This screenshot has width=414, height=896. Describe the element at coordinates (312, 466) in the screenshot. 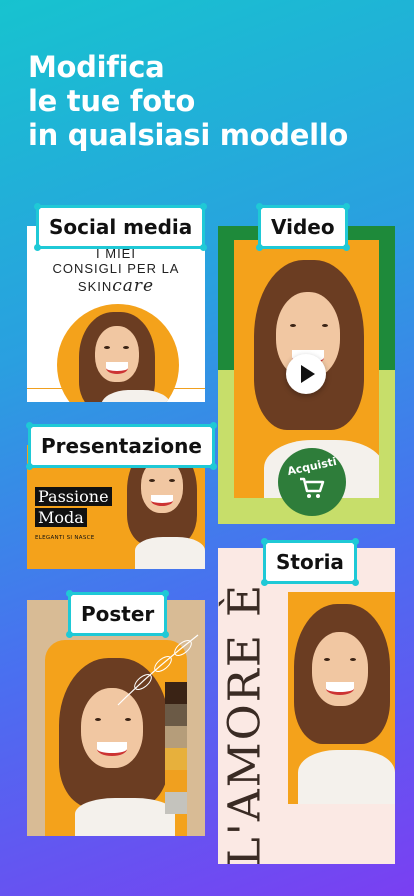

I see `shop-badge-label: Acquisti` at that location.